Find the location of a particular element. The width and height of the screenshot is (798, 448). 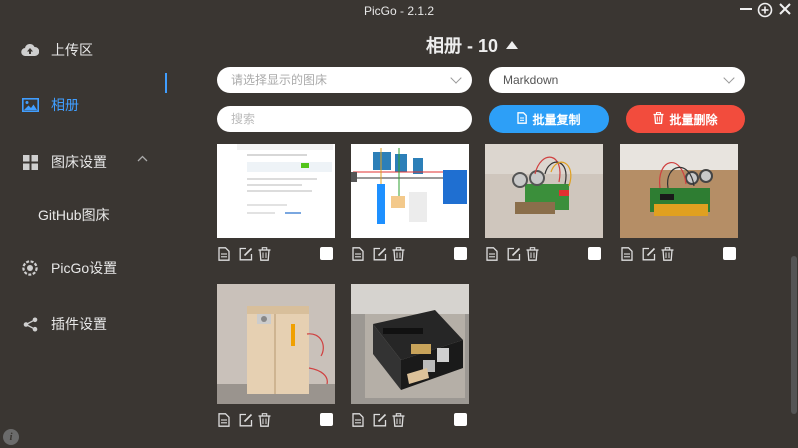

sidebar-item-label: PicGo设置 is located at coordinates (84, 268).